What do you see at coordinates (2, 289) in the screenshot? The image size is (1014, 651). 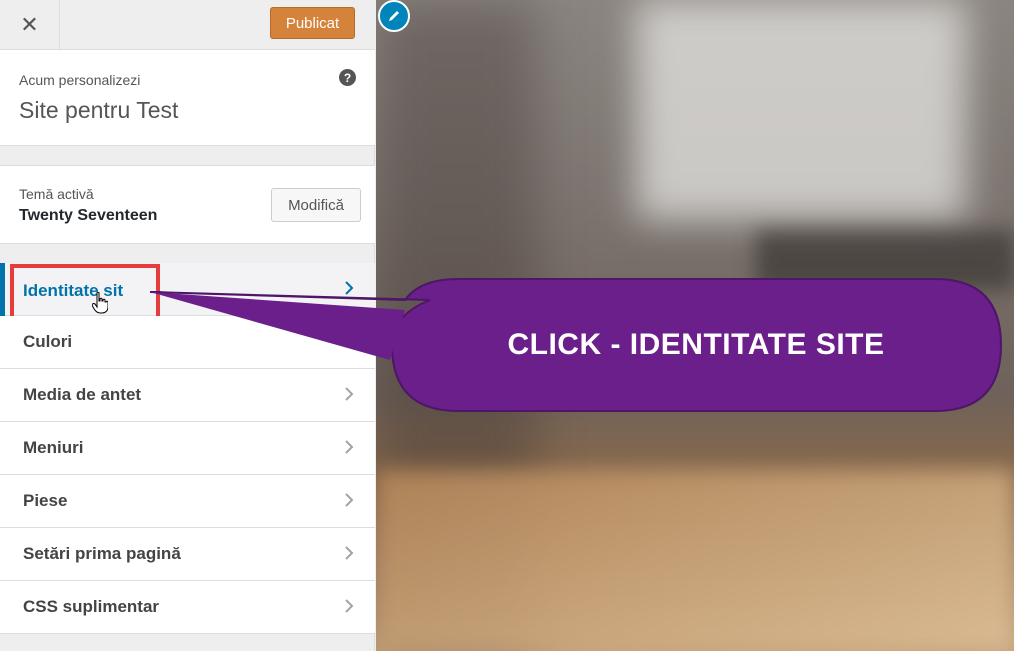 I see `active-indicator` at bounding box center [2, 289].